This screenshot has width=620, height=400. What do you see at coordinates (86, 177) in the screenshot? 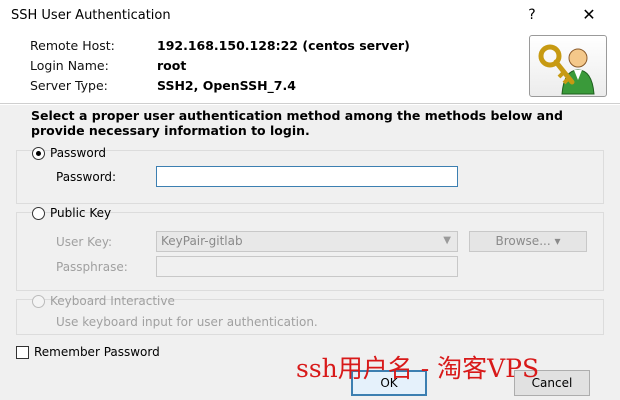
I see `password-field-label: Password:` at bounding box center [86, 177].